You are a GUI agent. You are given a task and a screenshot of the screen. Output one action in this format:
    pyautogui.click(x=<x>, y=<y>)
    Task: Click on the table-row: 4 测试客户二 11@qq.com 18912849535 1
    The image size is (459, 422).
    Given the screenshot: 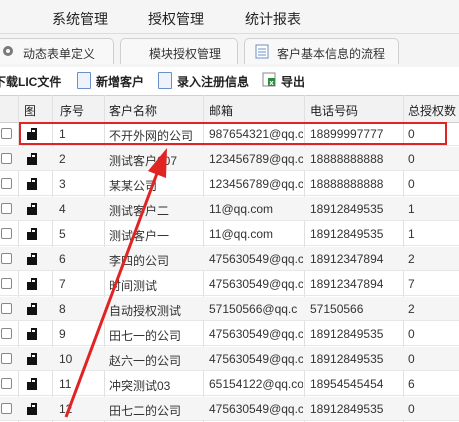 What is the action you would take?
    pyautogui.click(x=229, y=209)
    